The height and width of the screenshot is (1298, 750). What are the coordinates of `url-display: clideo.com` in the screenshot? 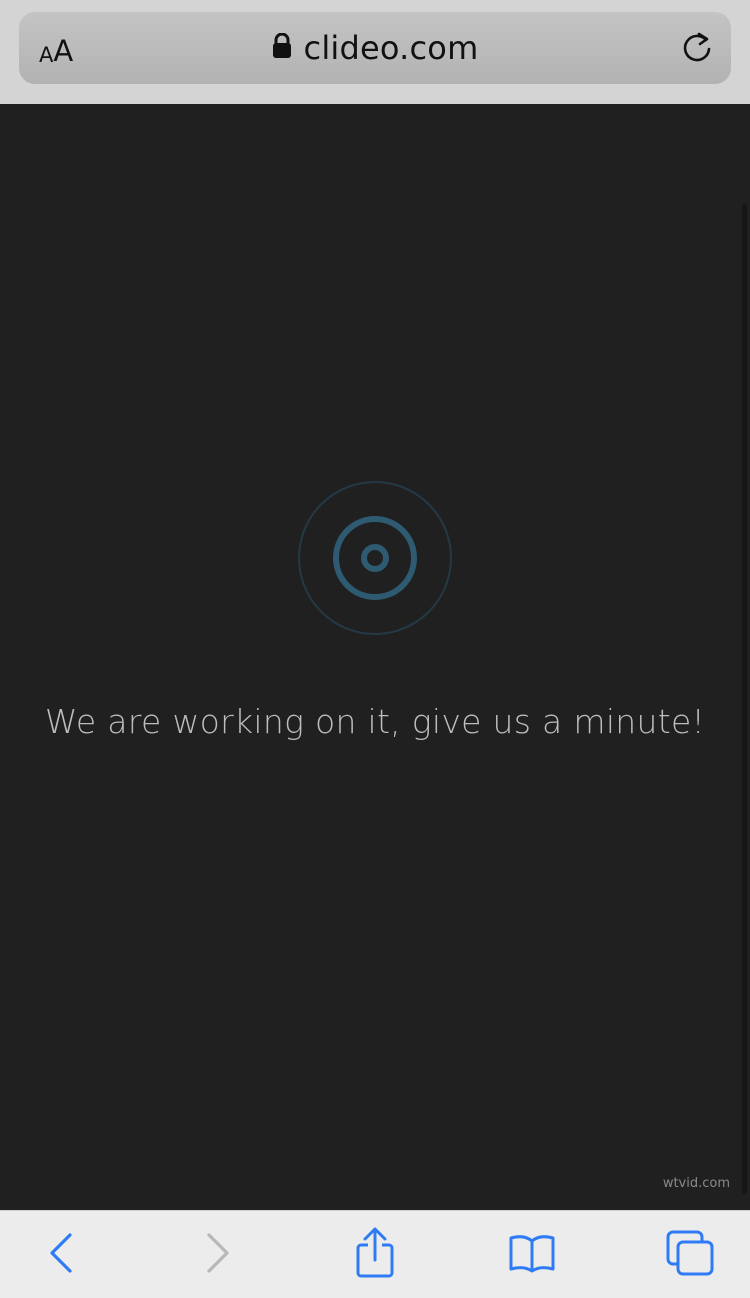 It's located at (375, 48).